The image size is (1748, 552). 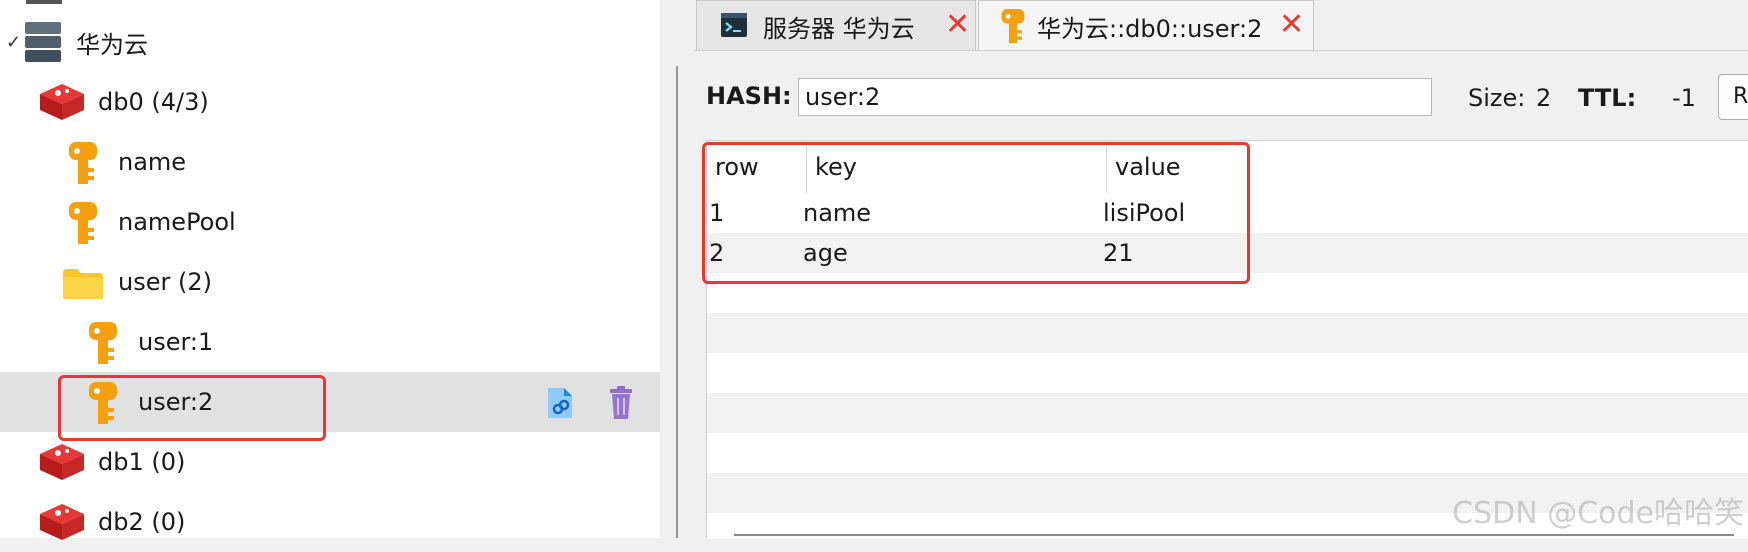 I want to click on tree-item-db2: db2 (0), so click(x=330, y=522).